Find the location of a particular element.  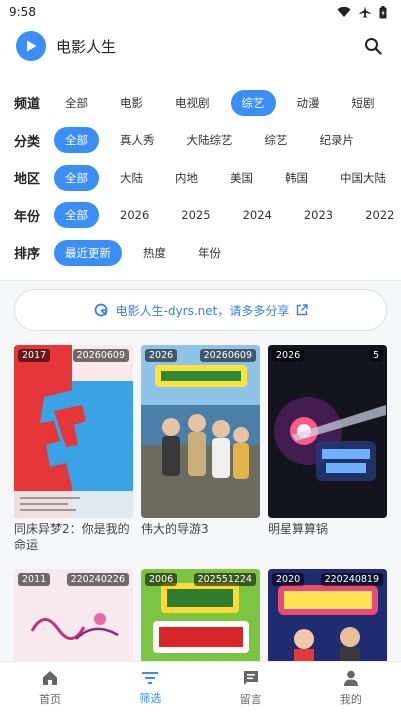

status-icons is located at coordinates (362, 12).